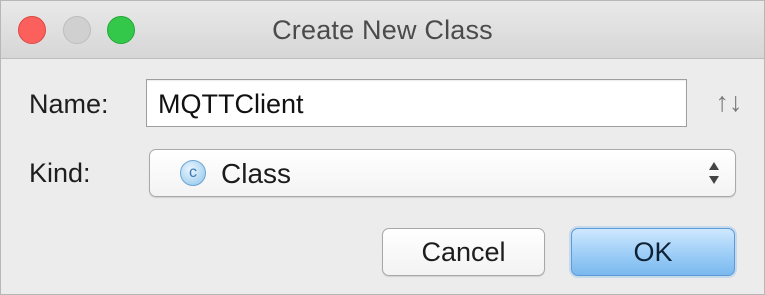 The width and height of the screenshot is (765, 295). Describe the element at coordinates (69, 104) in the screenshot. I see `name-label: Name:` at that location.